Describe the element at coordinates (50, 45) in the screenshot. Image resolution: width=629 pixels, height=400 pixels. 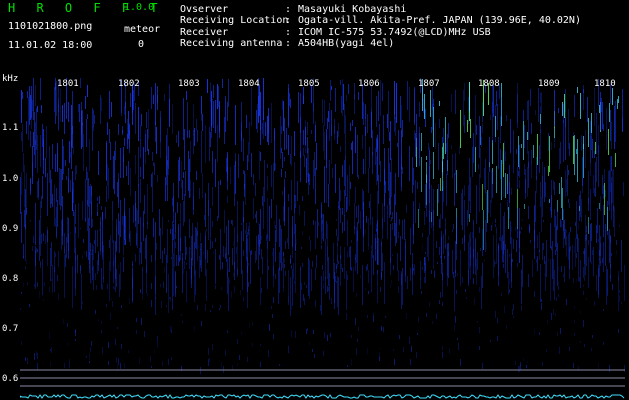
I see `datetime: 11.01.02 18:00` at that location.